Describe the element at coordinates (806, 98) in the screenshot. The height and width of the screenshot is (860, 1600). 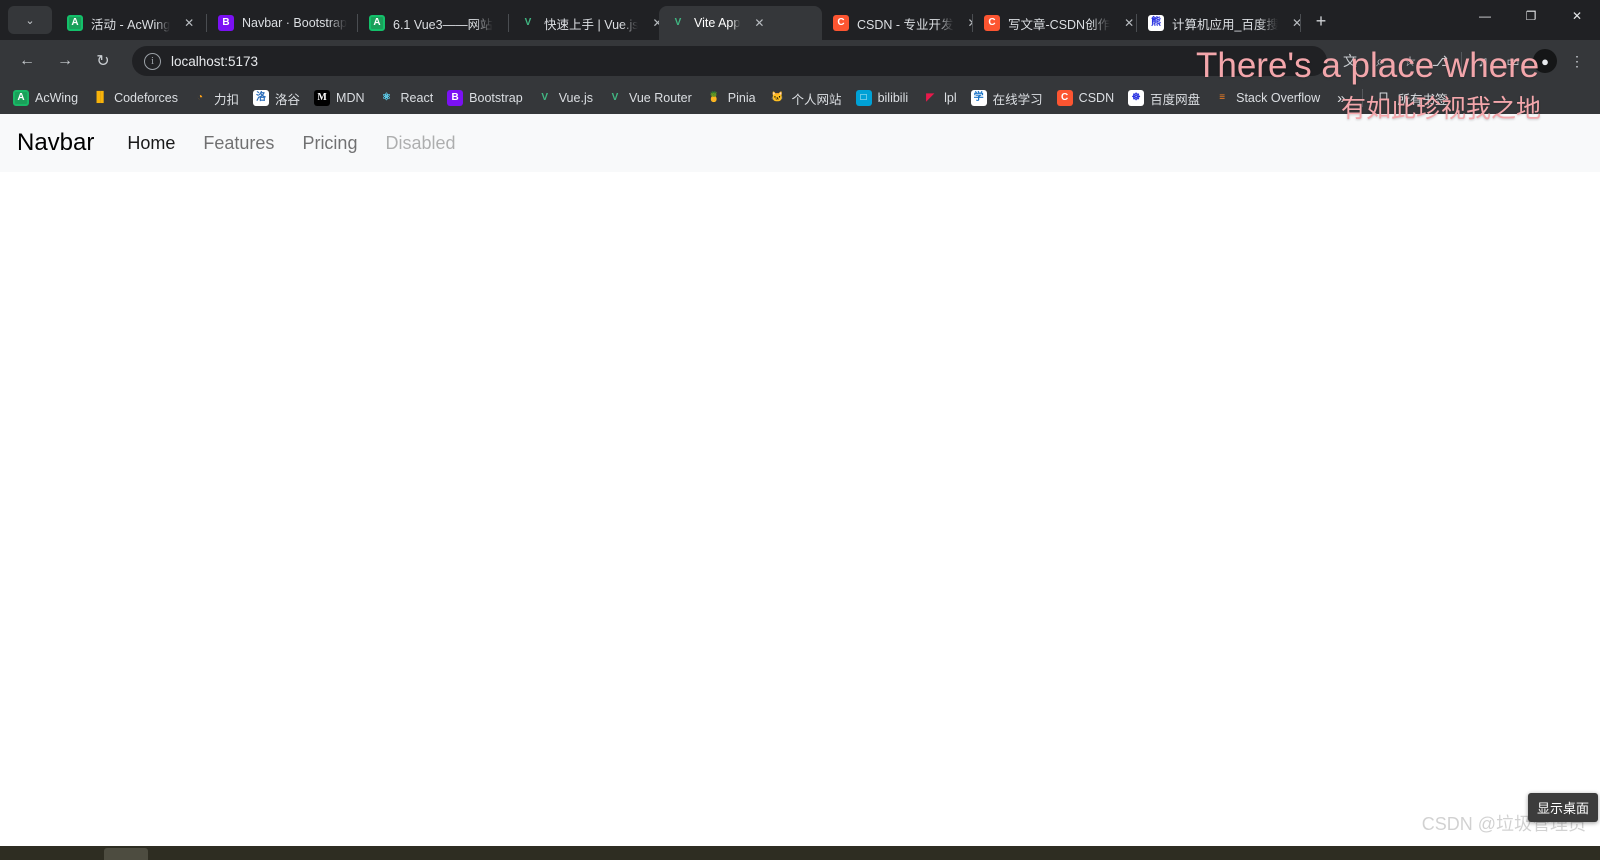
I see `bookmark-personal-site: 🐱 个人网站` at that location.